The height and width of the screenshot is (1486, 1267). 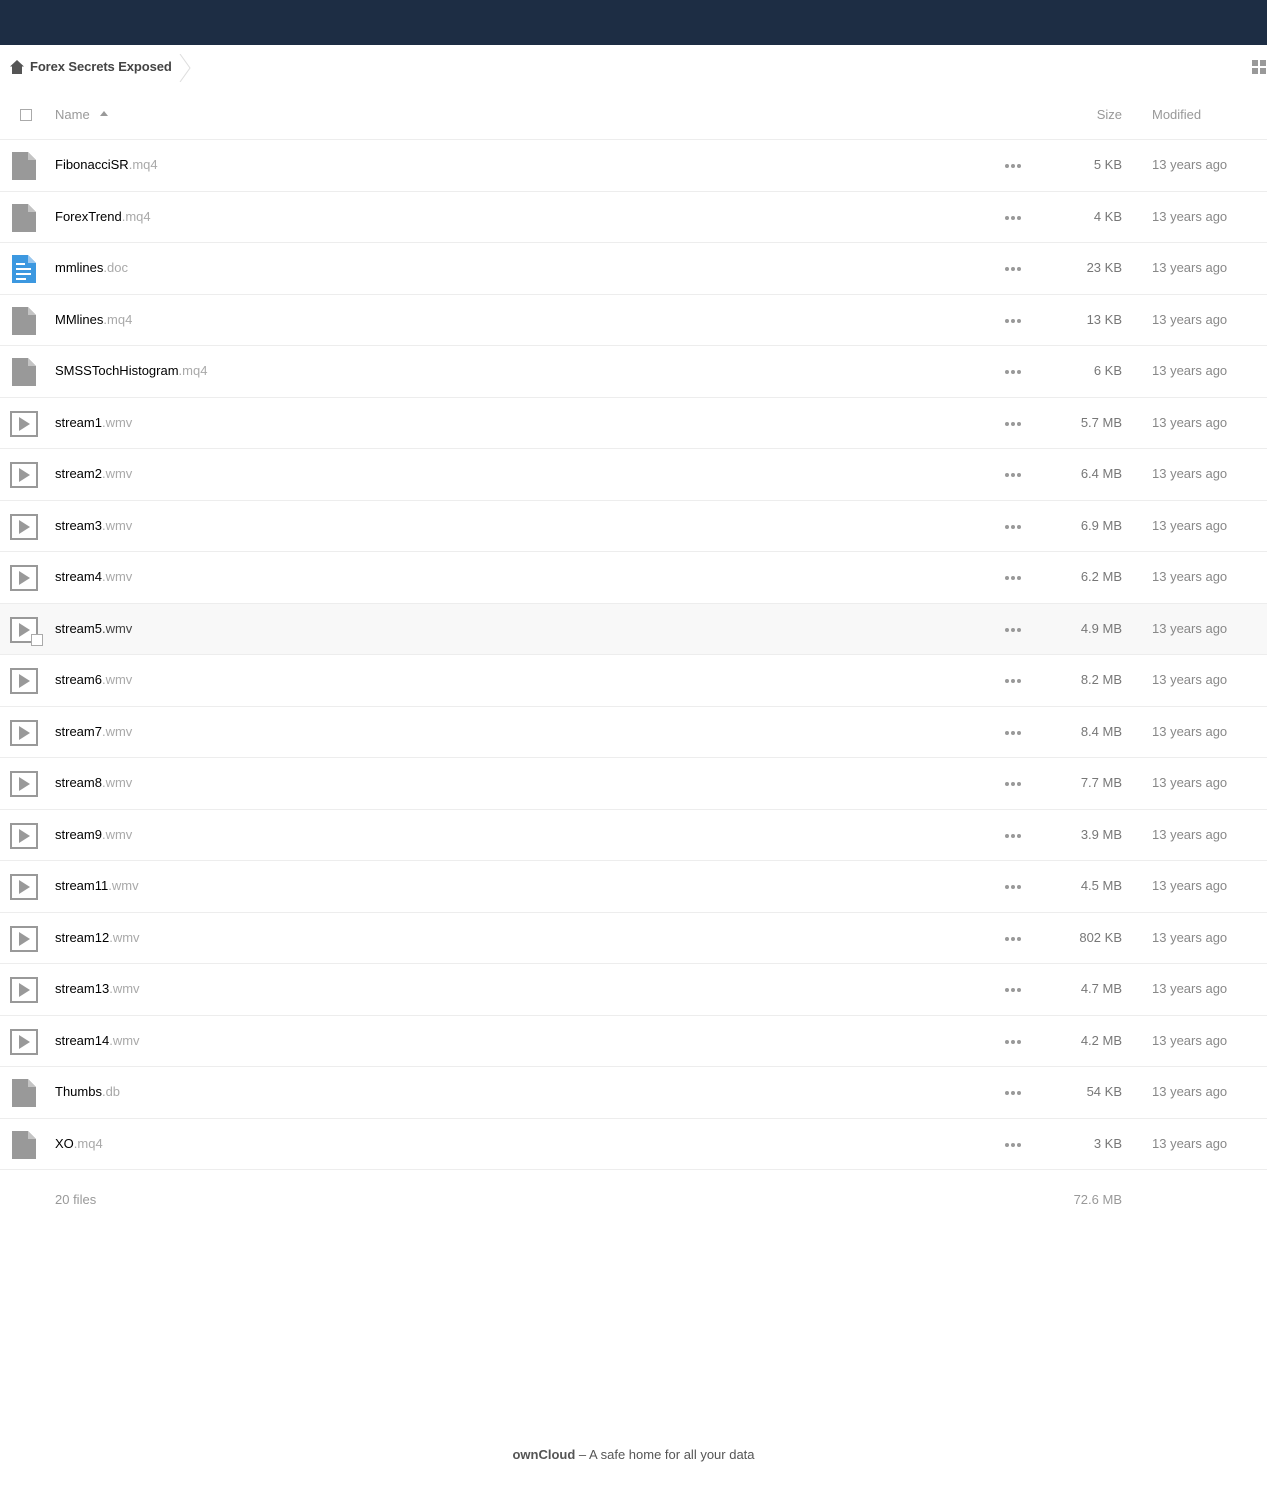 What do you see at coordinates (93, 422) in the screenshot?
I see `file-name: stream1.wmv` at bounding box center [93, 422].